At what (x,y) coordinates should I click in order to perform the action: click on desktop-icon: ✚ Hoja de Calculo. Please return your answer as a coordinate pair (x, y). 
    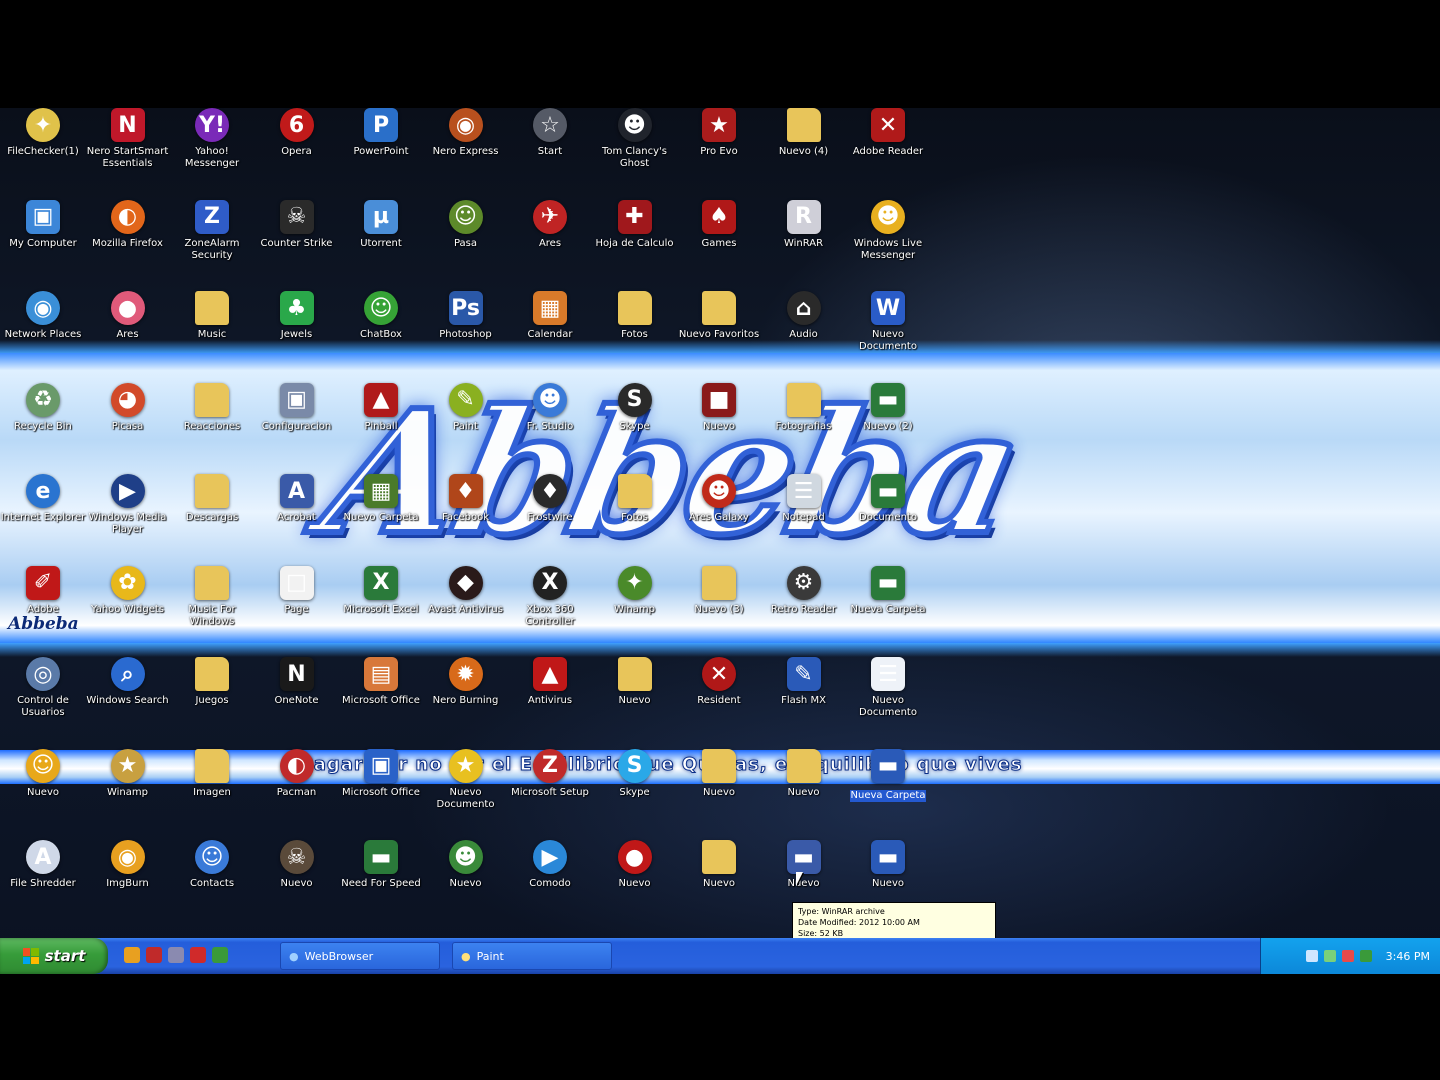
    Looking at the image, I should click on (635, 241).